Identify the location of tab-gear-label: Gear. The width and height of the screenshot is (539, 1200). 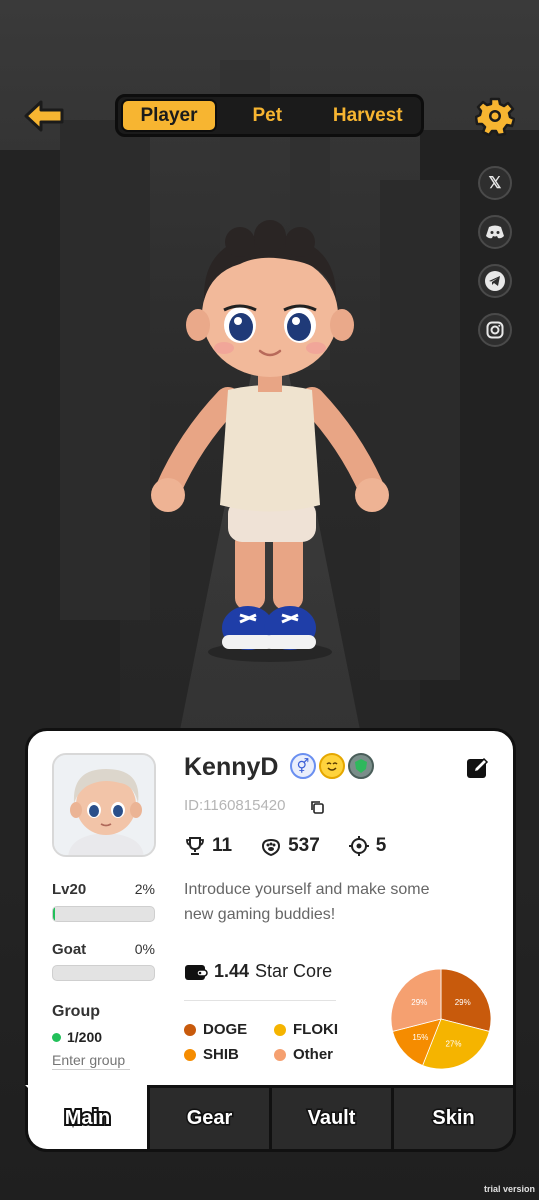
(209, 1118).